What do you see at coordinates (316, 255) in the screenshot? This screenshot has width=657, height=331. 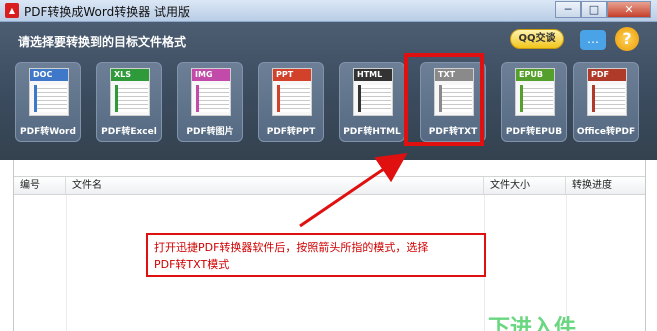 I see `annotation-callout: 打开迅捷PDF转换器软件后，按照箭头所指的模式，选择 PDF转TXT模式` at bounding box center [316, 255].